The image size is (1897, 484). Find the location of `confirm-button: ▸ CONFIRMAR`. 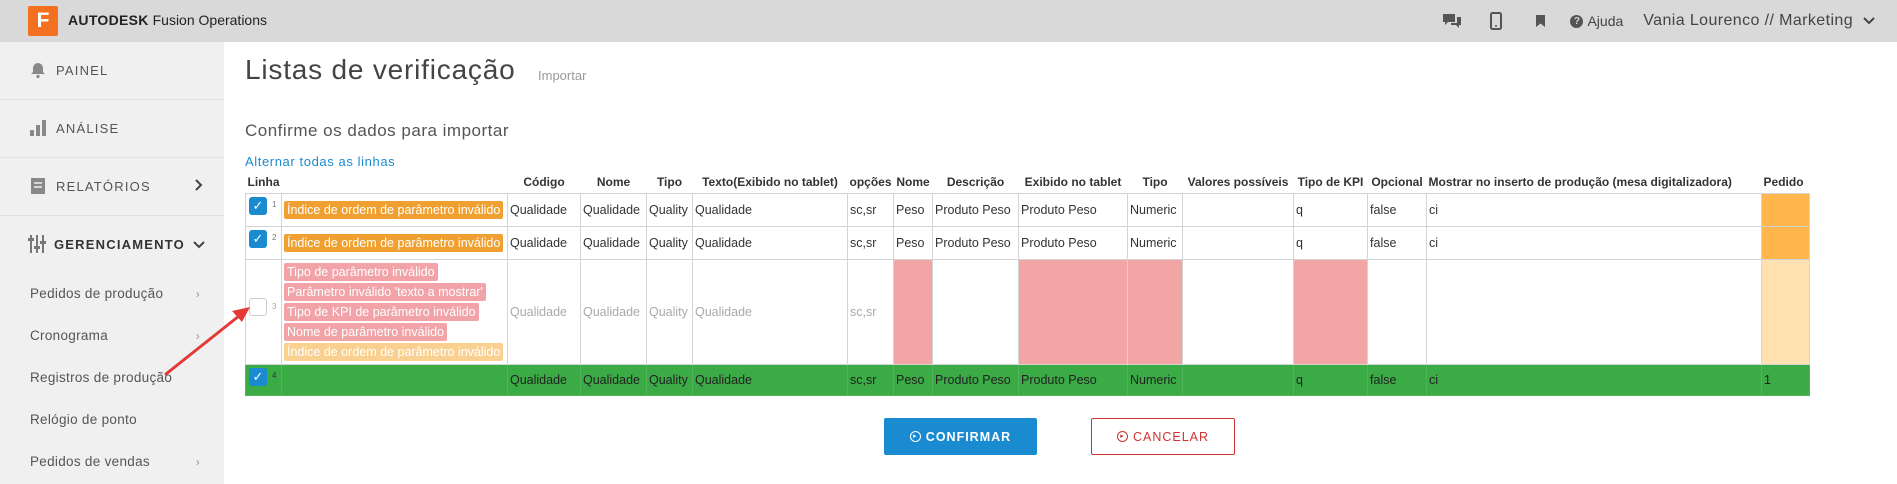

confirm-button: ▸ CONFIRMAR is located at coordinates (960, 436).